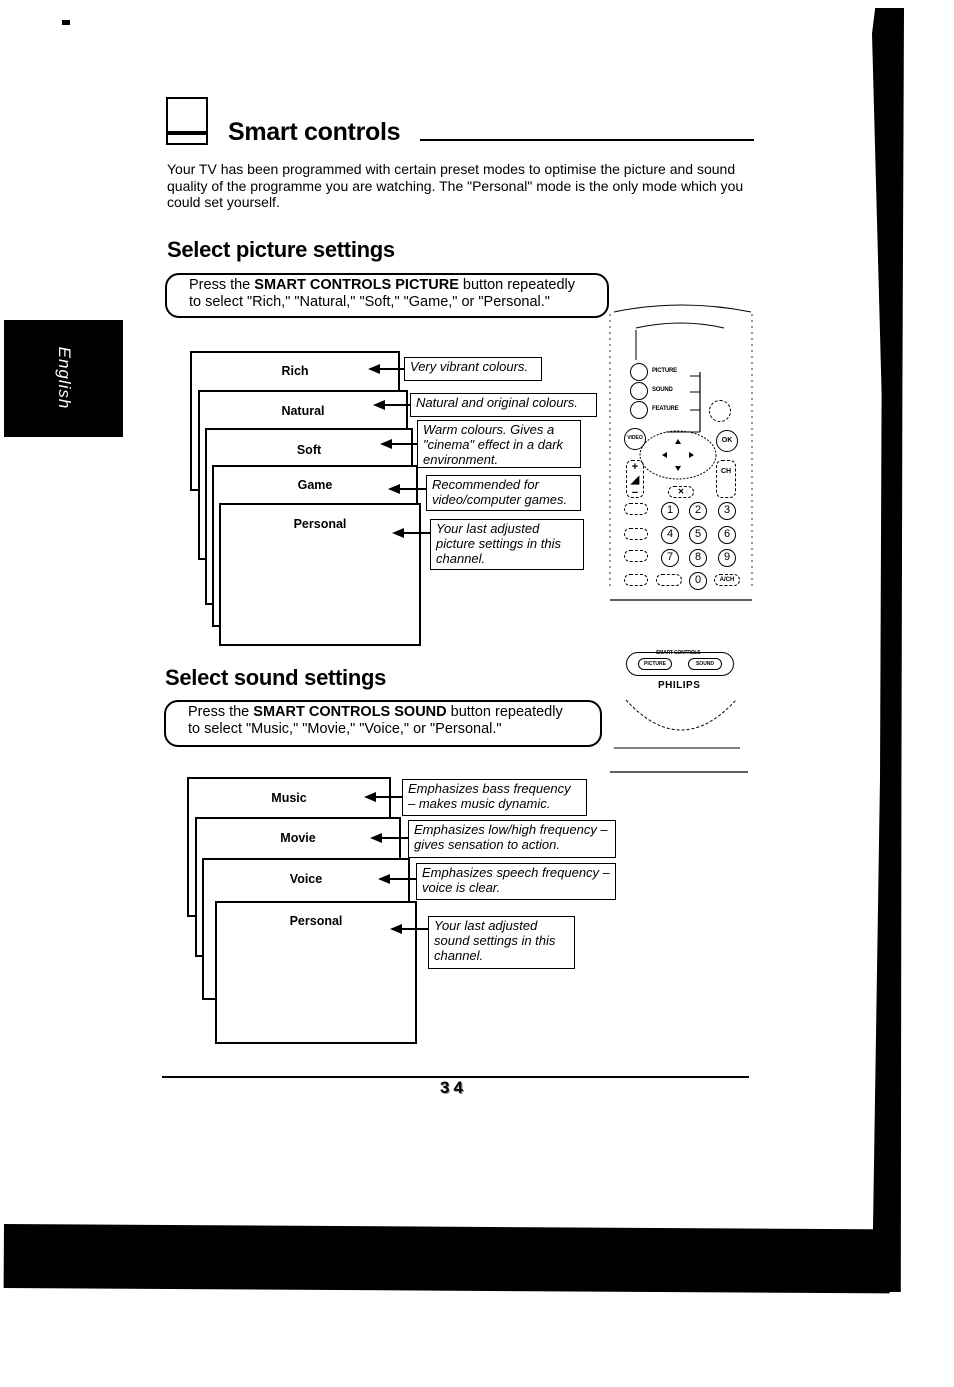  What do you see at coordinates (473, 369) in the screenshot?
I see `mode-description: Very vibrant colours.` at bounding box center [473, 369].